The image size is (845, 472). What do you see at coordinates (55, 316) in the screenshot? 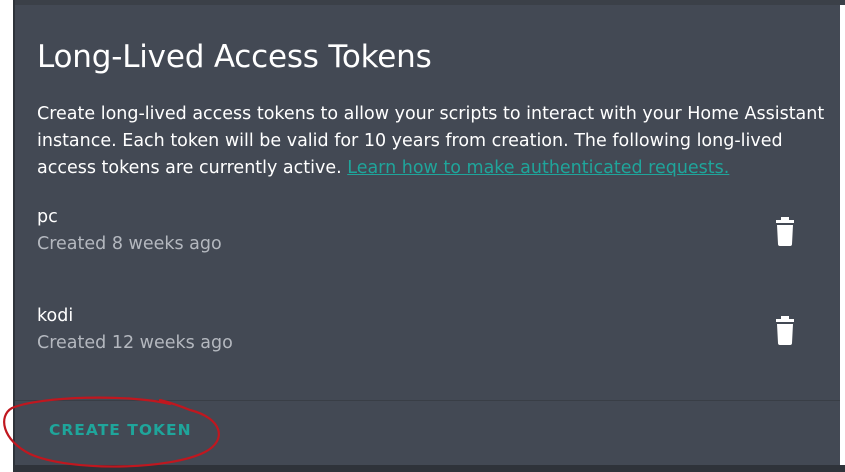
I see `token-name: kodi` at bounding box center [55, 316].